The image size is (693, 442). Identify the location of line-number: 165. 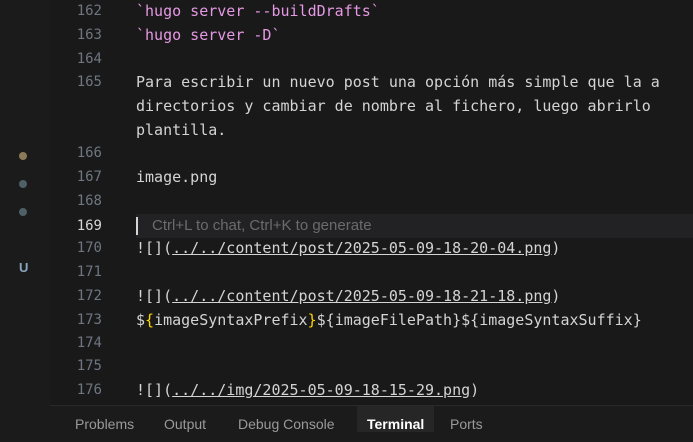
(89, 82).